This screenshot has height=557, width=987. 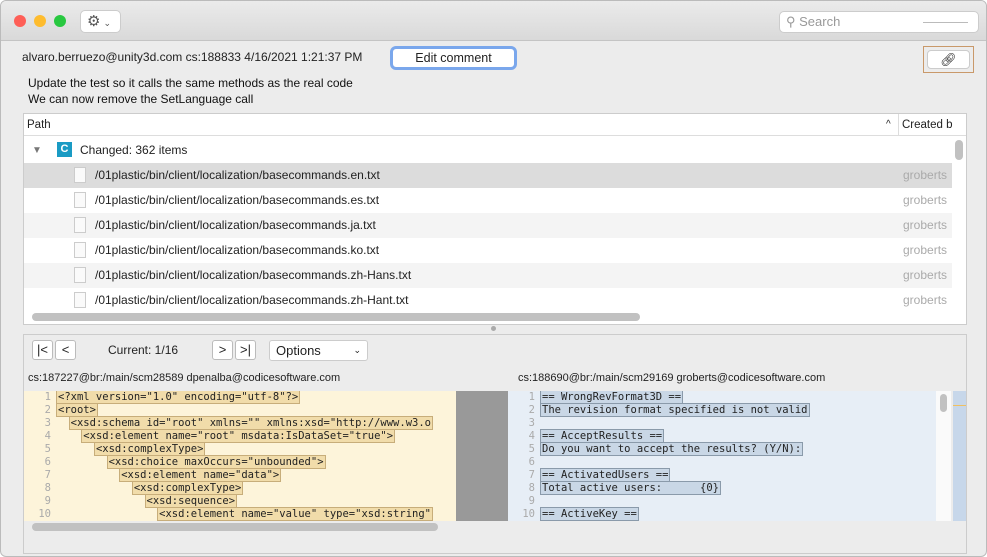 I want to click on comment-line: We can now remove the SetLanguage call, so click(x=141, y=99).